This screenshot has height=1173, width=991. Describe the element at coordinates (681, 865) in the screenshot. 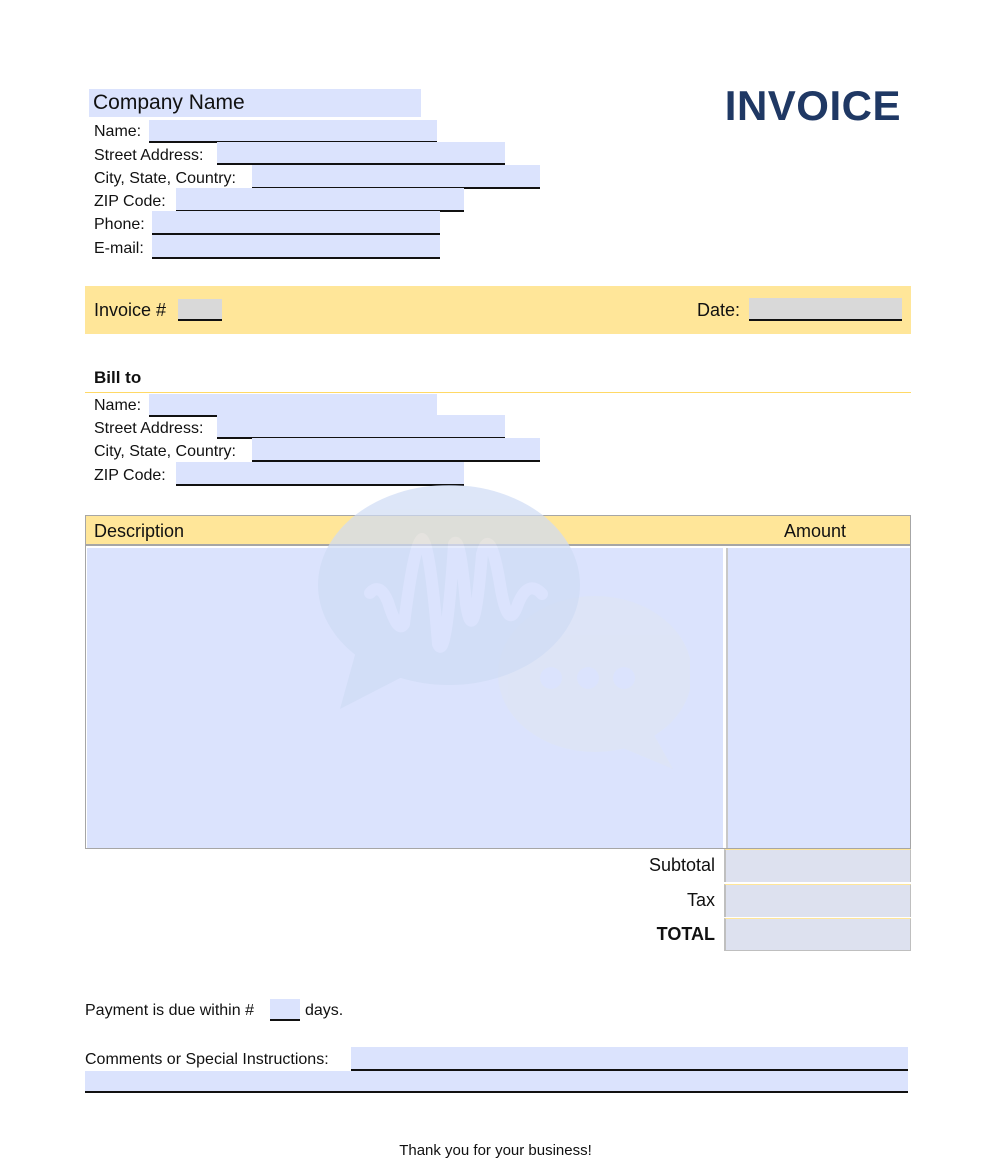

I see `subtotal-label: Subtotal` at that location.